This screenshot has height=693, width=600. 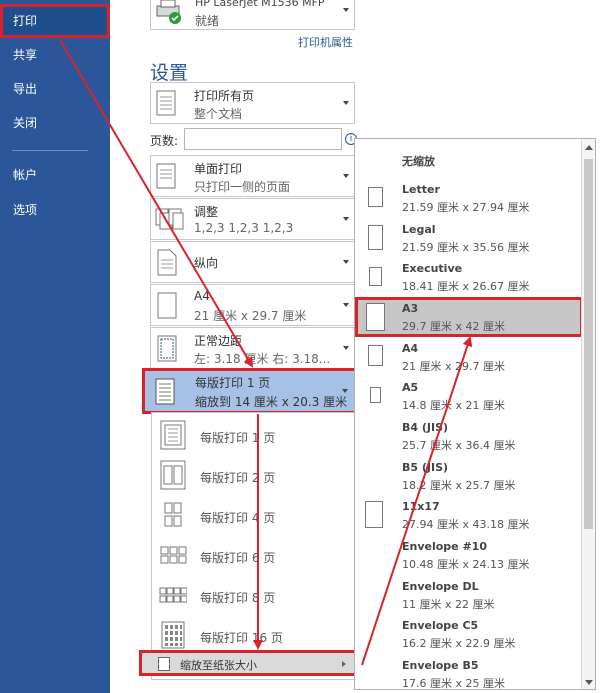 What do you see at coordinates (469, 476) in the screenshot?
I see `paper-item-b5-jis: B5 (JIS) 18.2 厘米 x 25.7 厘米` at bounding box center [469, 476].